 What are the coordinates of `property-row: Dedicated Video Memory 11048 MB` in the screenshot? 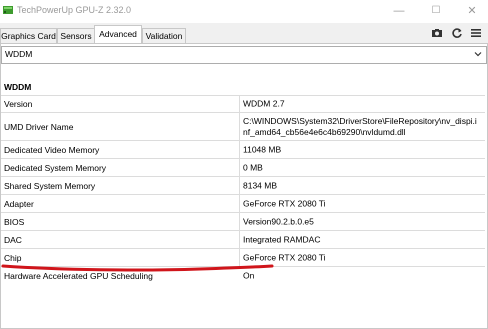 It's located at (243, 150).